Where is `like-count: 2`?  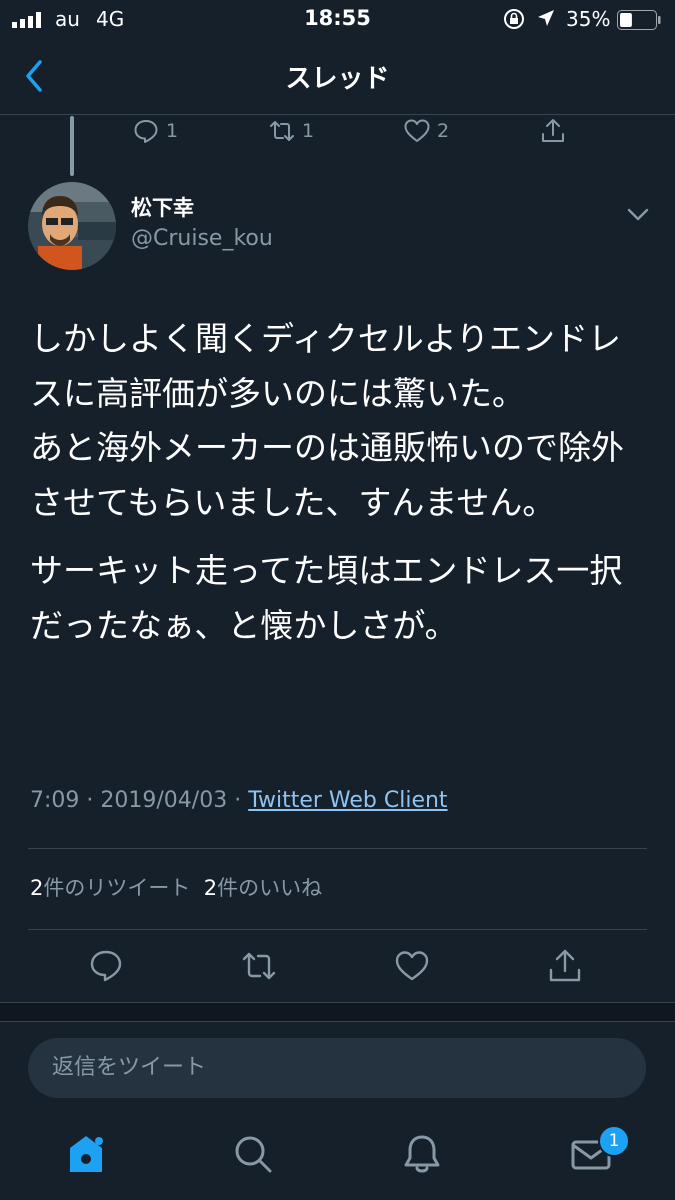 like-count: 2 is located at coordinates (210, 888).